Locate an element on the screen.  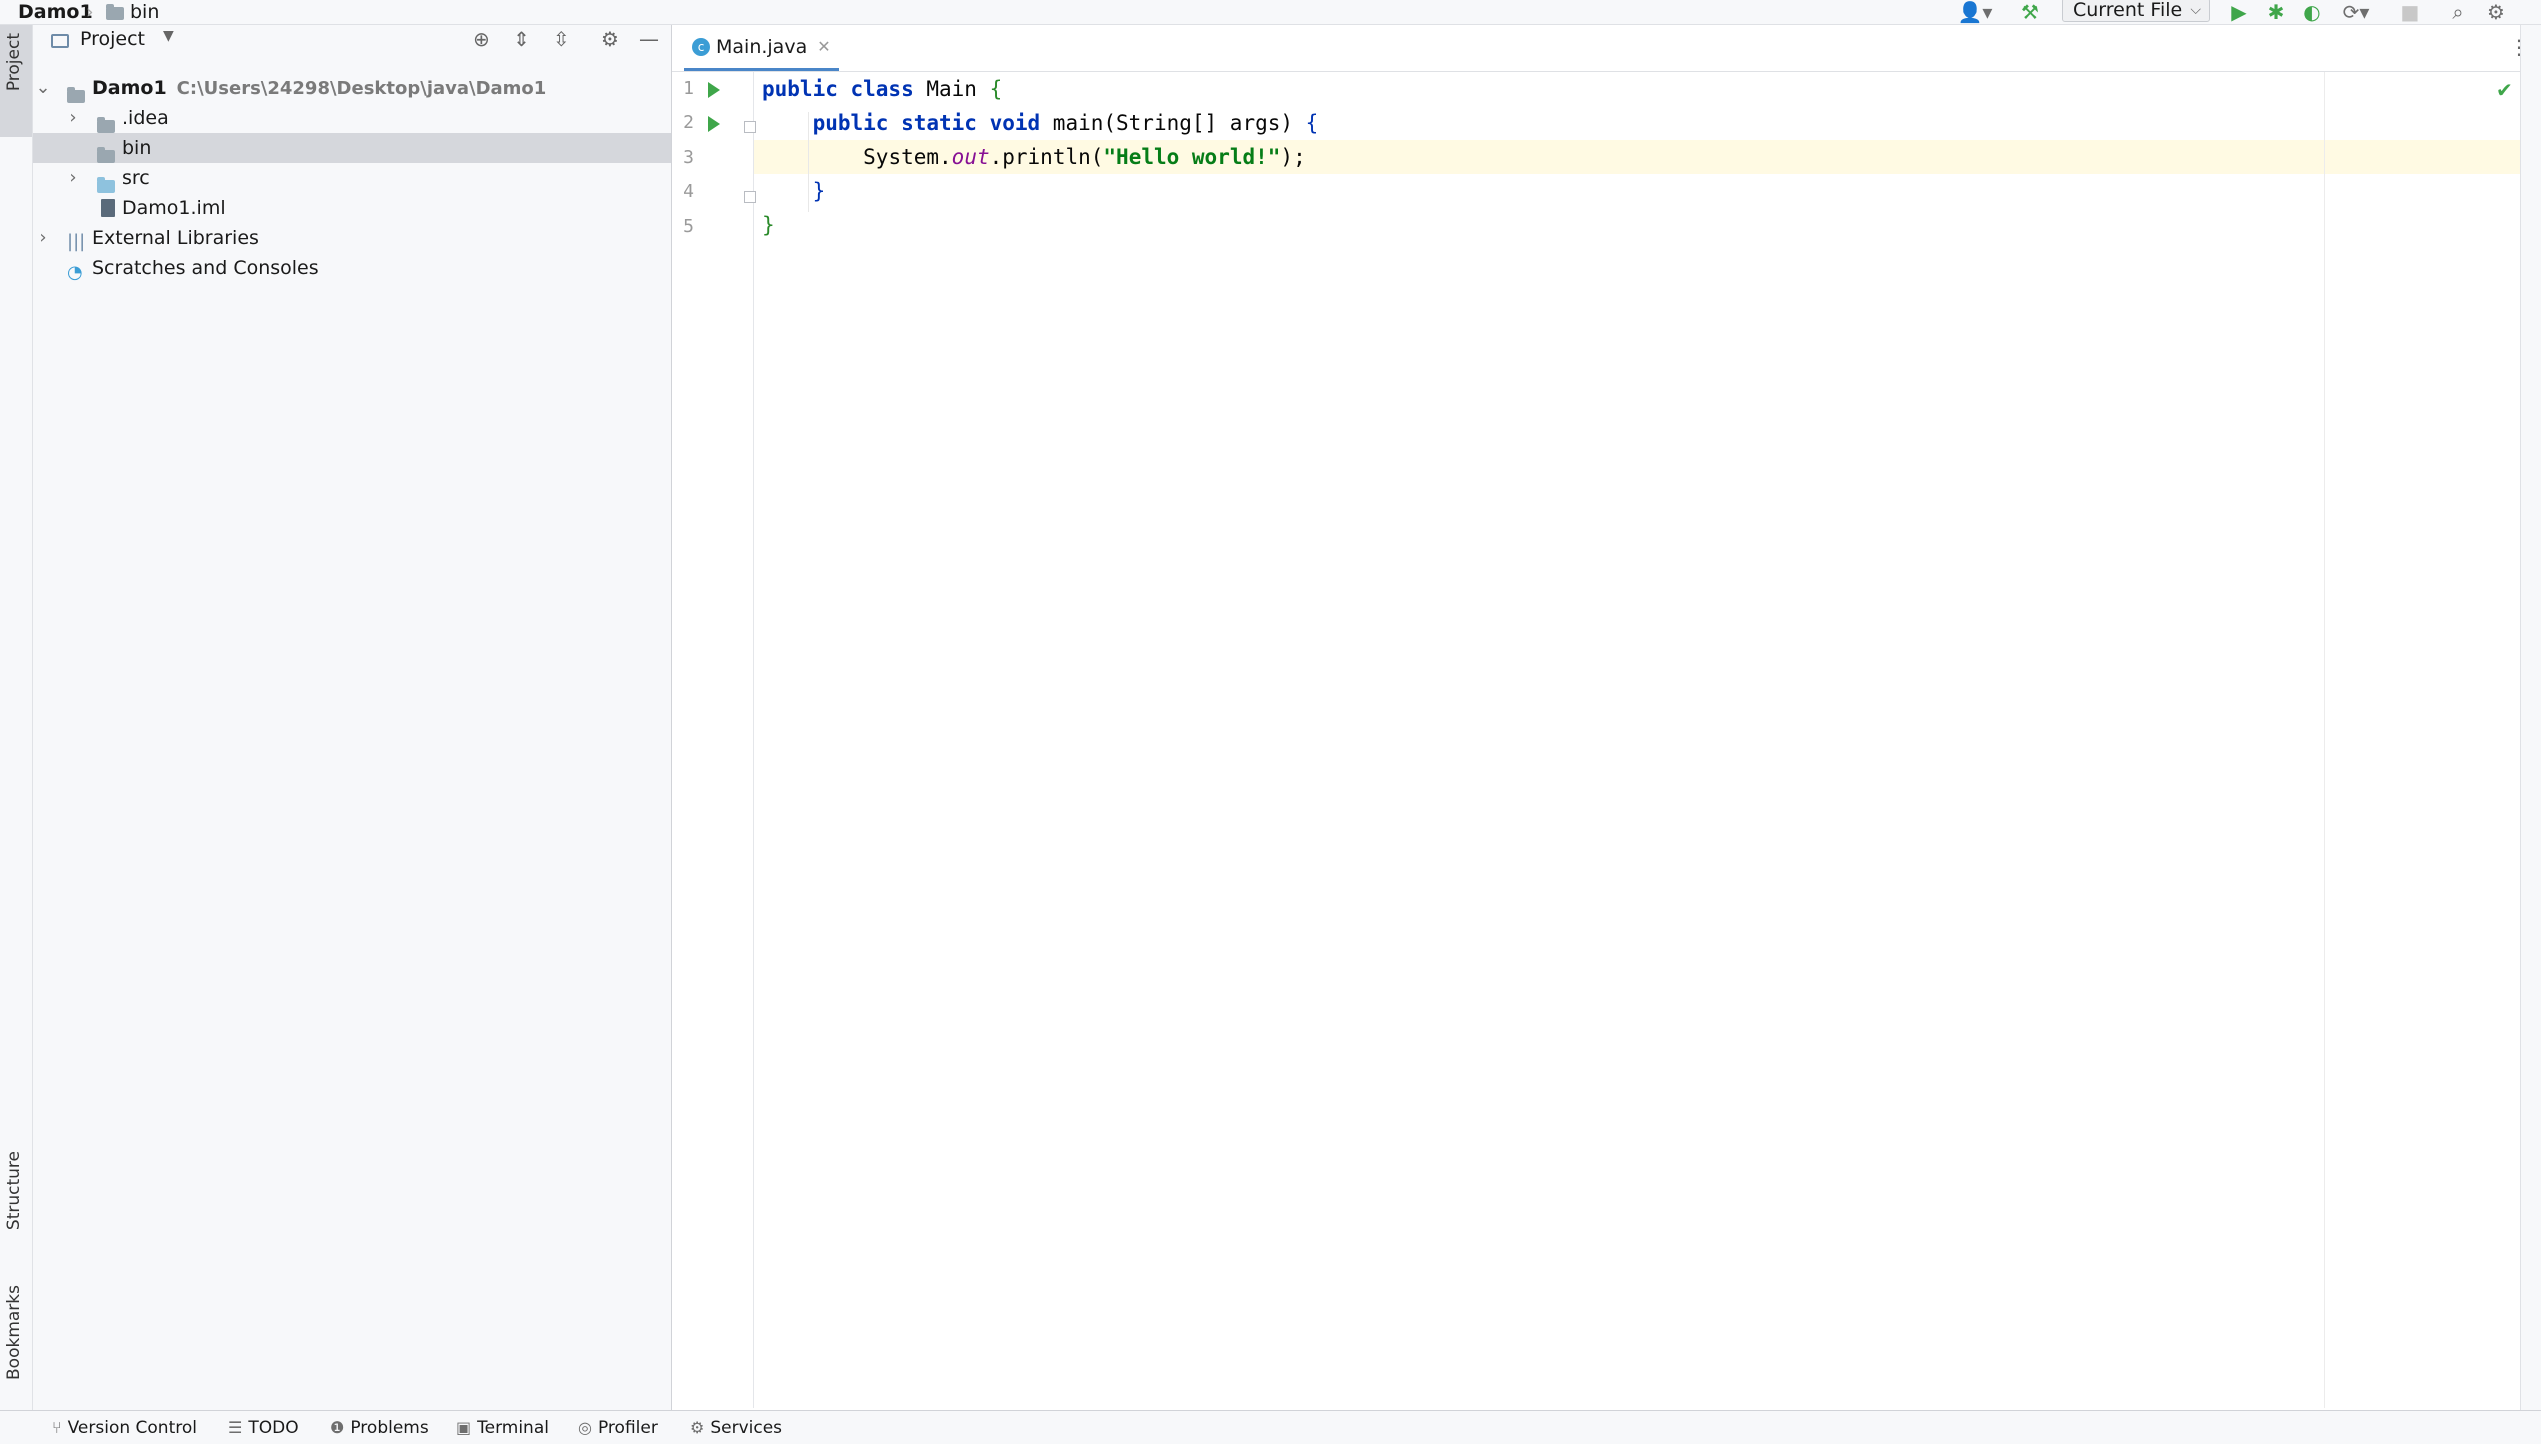
source-folder-icon is located at coordinates (106, 185).